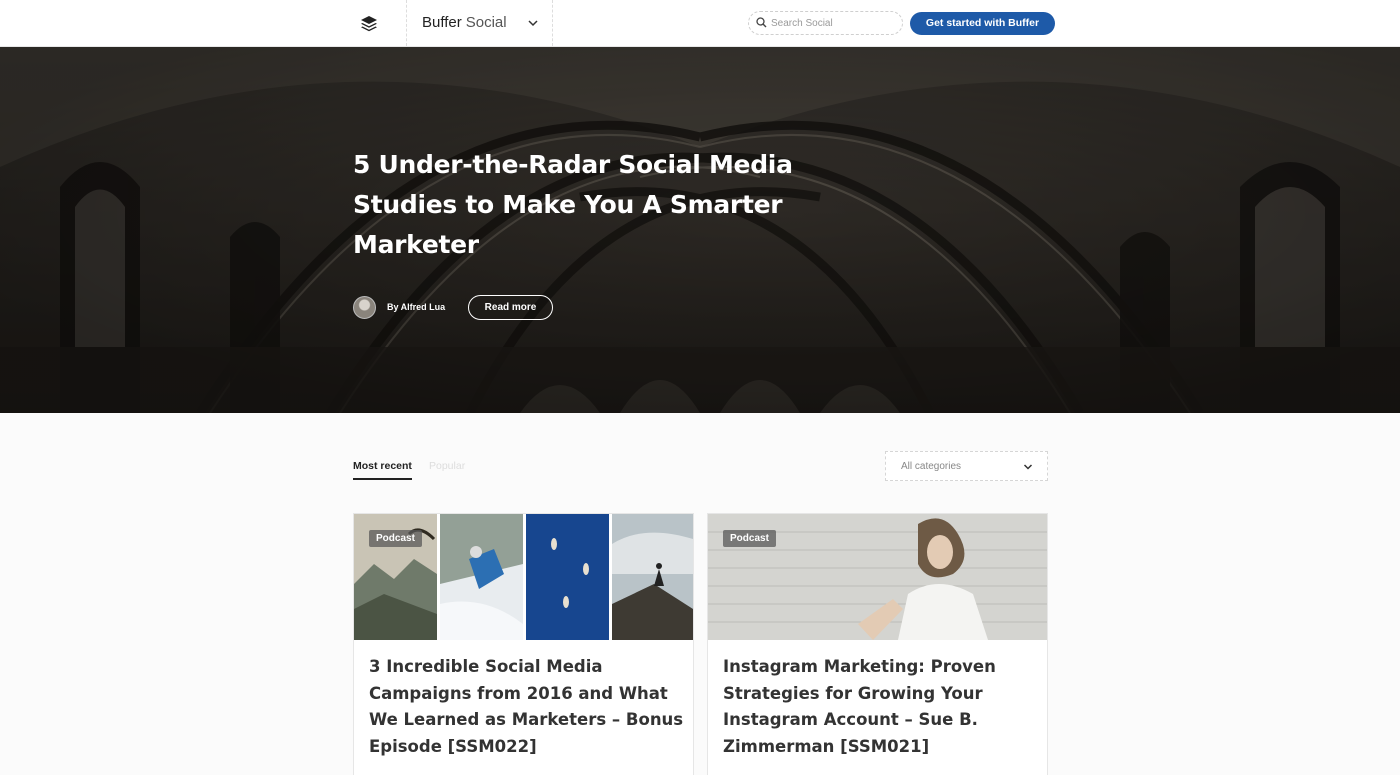  What do you see at coordinates (833, 23) in the screenshot?
I see `search-input` at bounding box center [833, 23].